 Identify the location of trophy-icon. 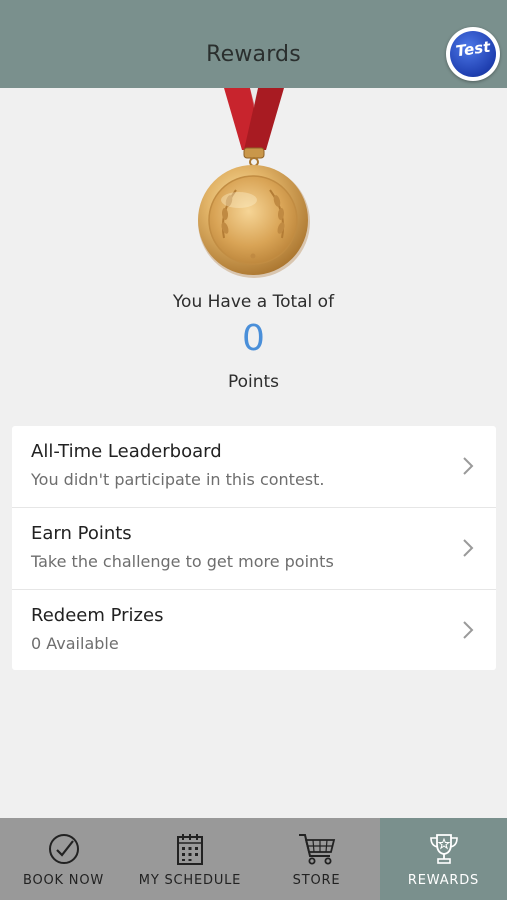
(443, 849).